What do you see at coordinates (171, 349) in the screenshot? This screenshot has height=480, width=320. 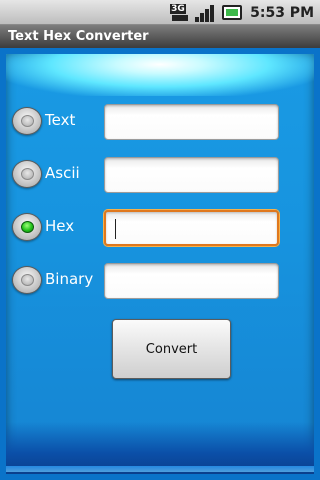 I see `convert-button: Convert` at bounding box center [171, 349].